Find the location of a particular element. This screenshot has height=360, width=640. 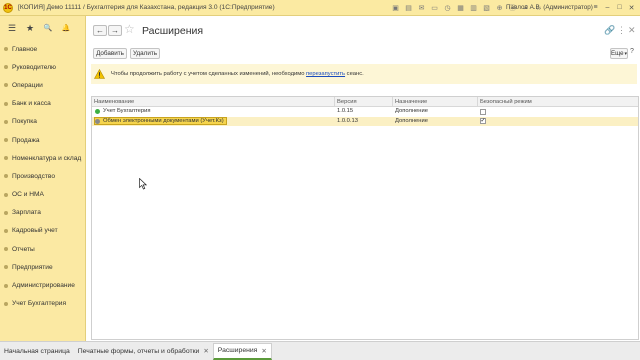

sidebar-item-label: Руководителю is located at coordinates (34, 67).